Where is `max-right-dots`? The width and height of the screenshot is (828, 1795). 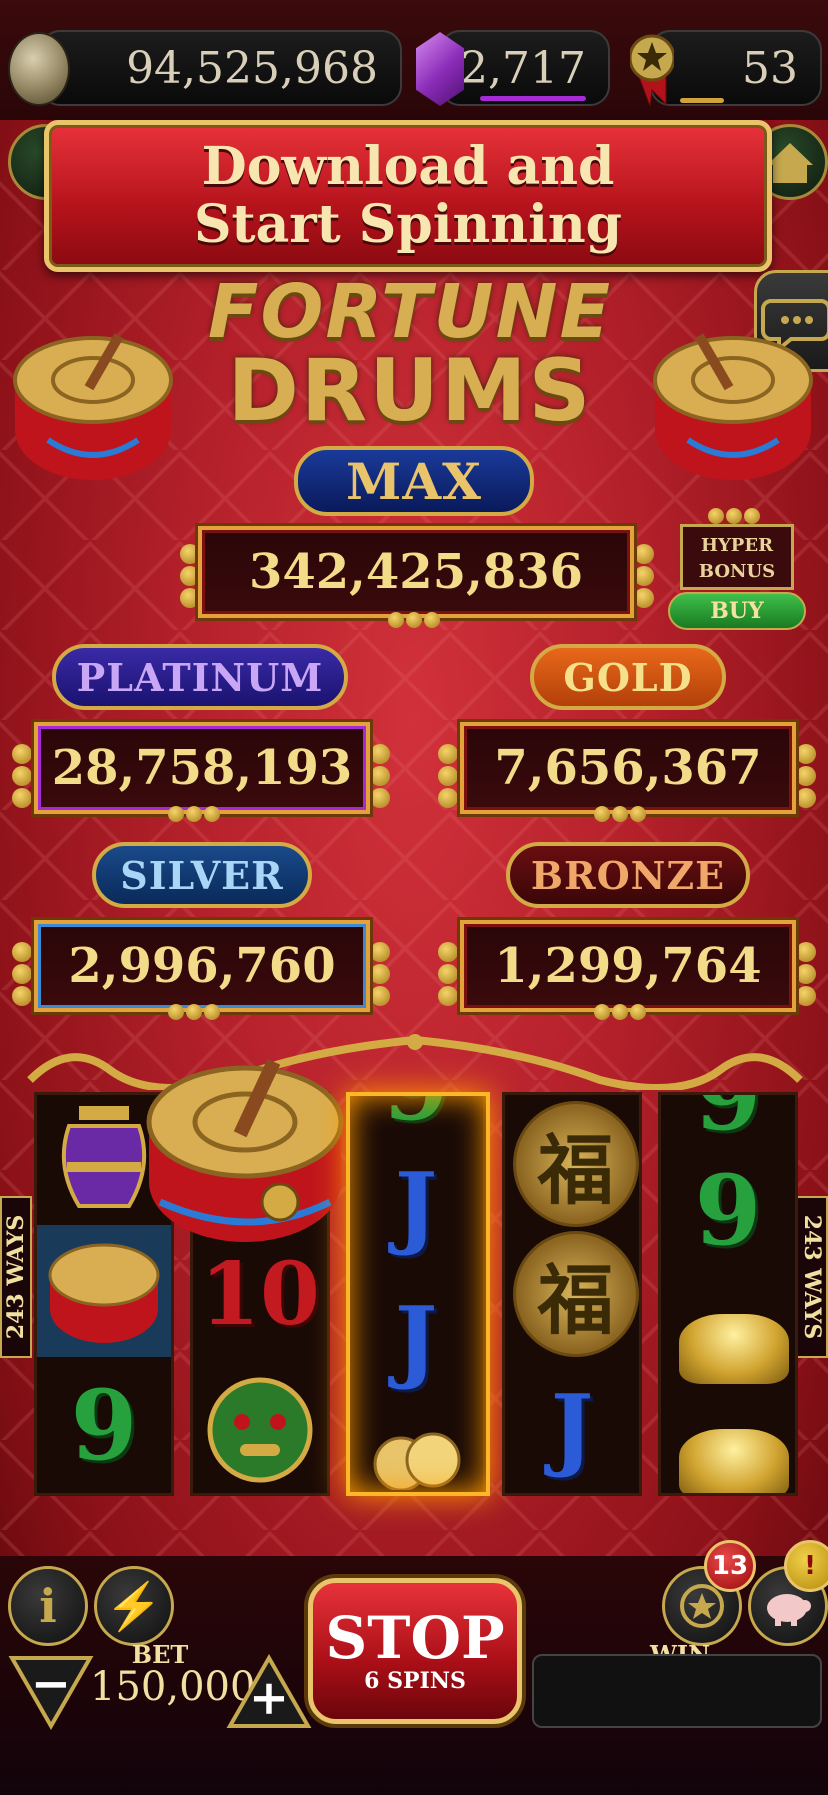 max-right-dots is located at coordinates (645, 576).